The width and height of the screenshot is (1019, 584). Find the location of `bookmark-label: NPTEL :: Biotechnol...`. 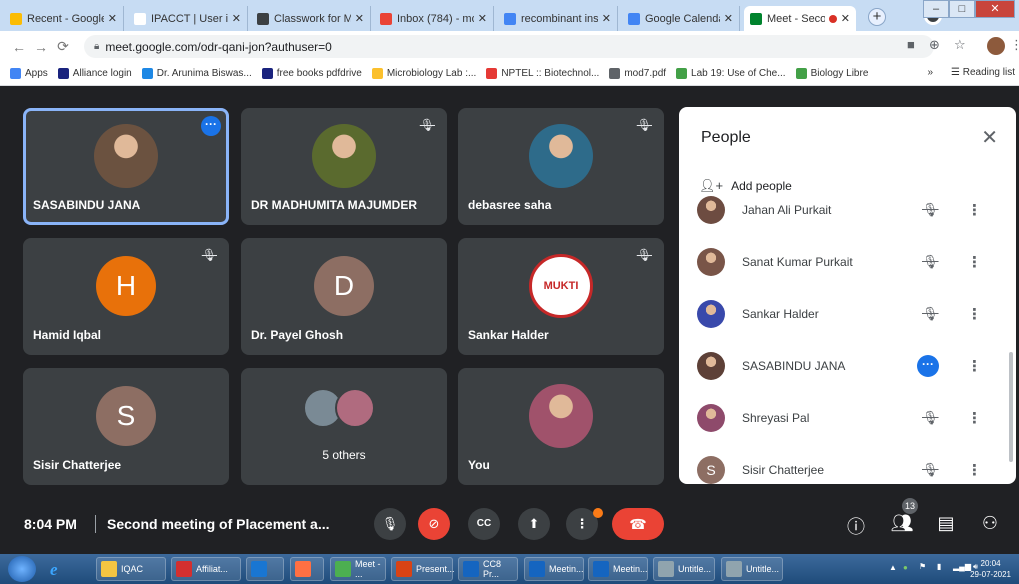

bookmark-label: NPTEL :: Biotechnol... is located at coordinates (550, 73).